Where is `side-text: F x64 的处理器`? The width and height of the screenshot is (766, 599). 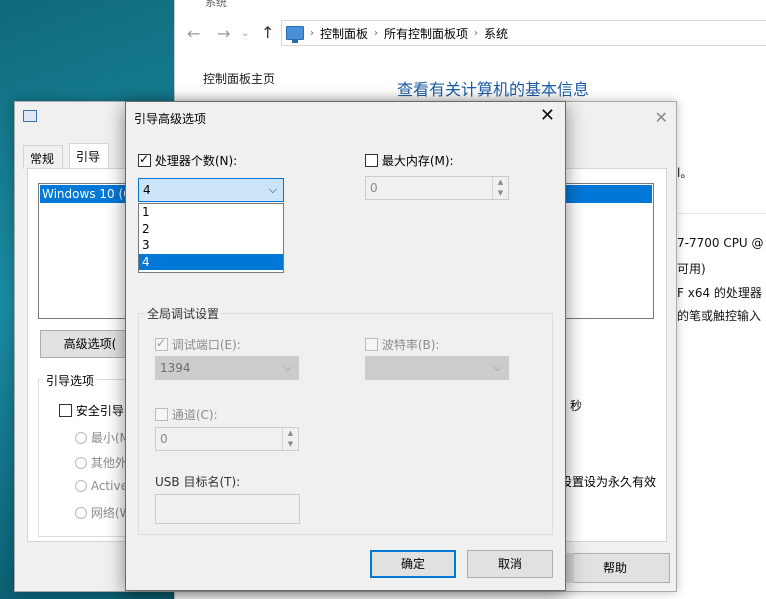 side-text: F x64 的处理器 is located at coordinates (719, 293).